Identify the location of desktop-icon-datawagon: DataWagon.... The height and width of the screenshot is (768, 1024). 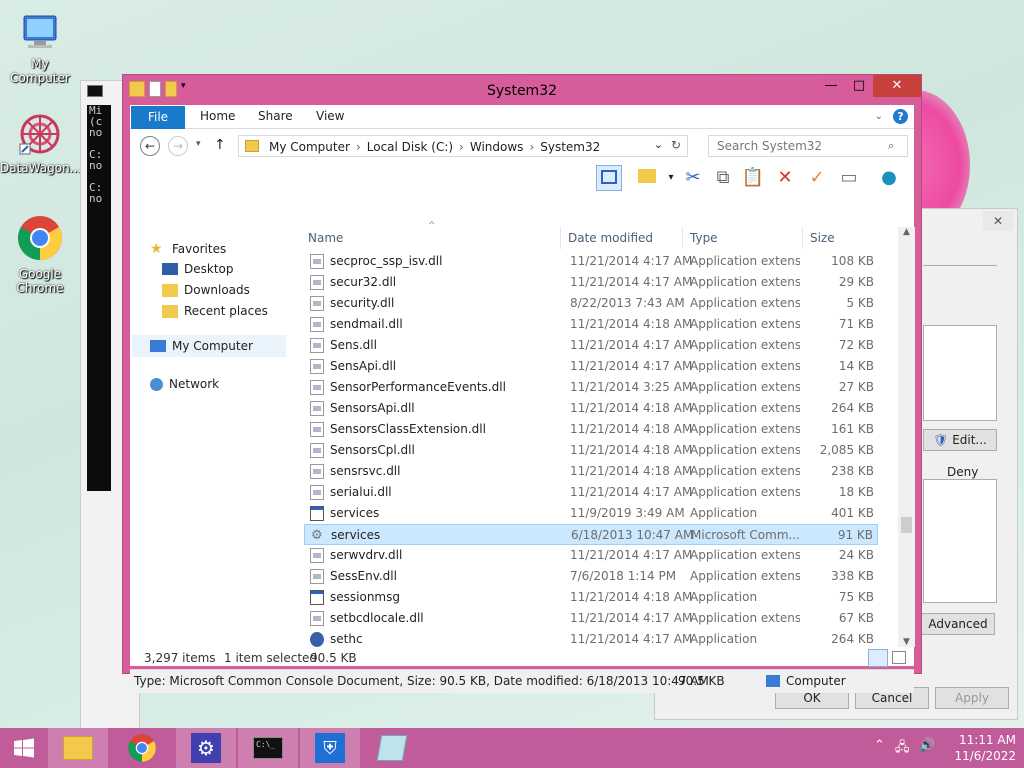
(40, 143).